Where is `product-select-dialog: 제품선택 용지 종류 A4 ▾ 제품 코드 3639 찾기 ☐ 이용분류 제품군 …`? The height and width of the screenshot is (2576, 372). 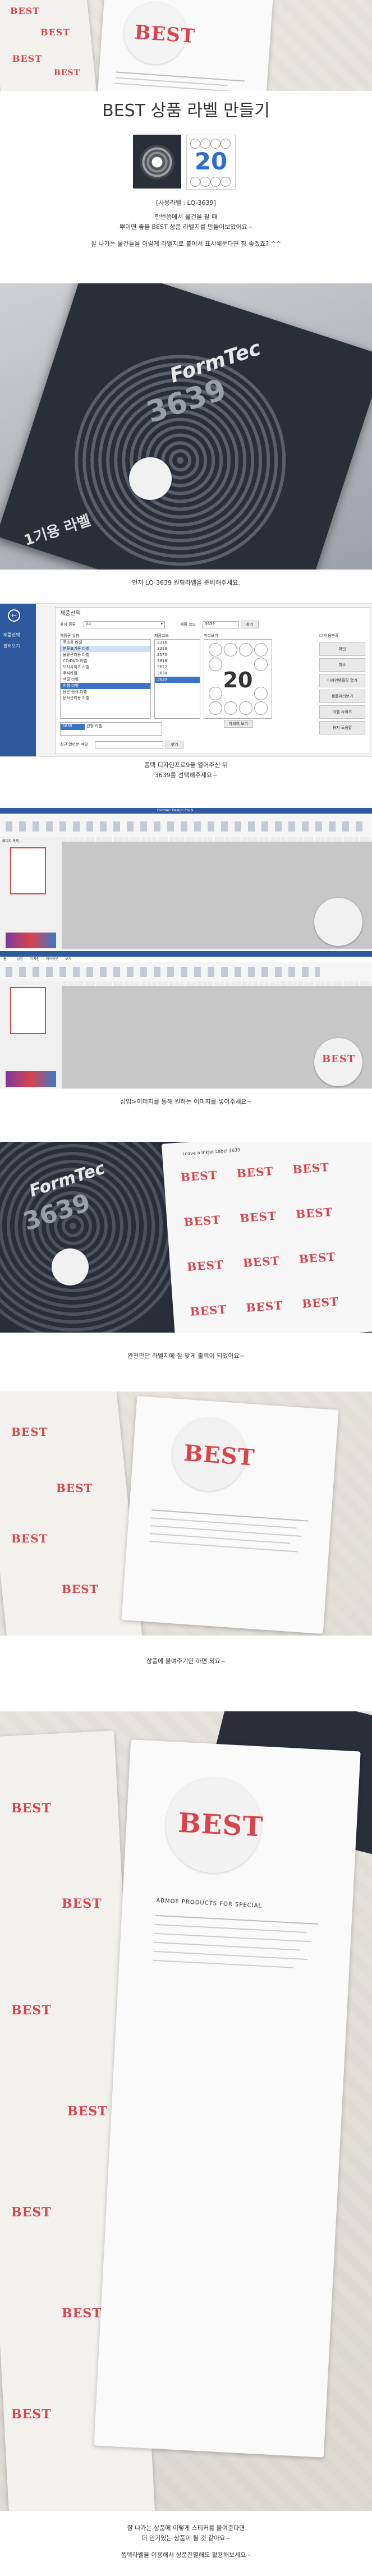 product-select-dialog: 제품선택 용지 종류 A4 ▾ 제품 코드 3639 찾기 ☐ 이용분류 제품군 … is located at coordinates (212, 680).